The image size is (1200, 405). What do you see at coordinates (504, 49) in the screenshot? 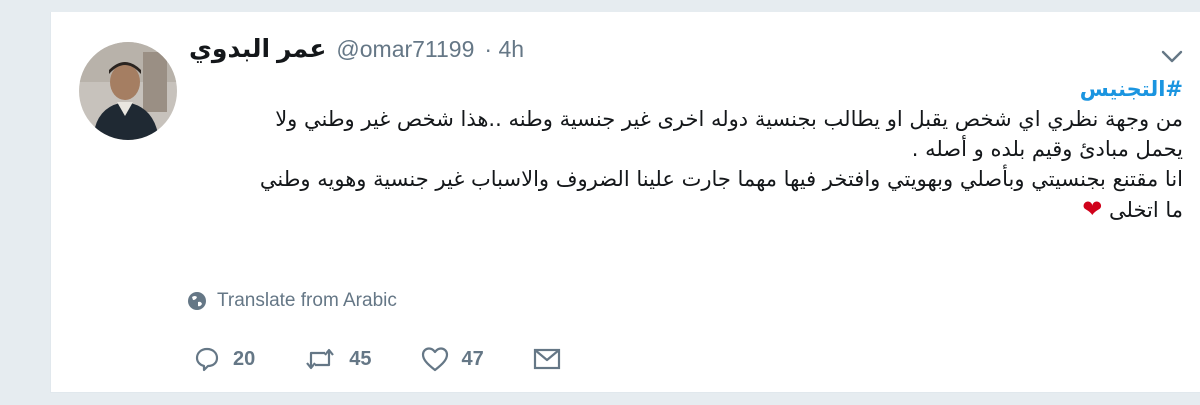
I see `timestamp: · 4h` at bounding box center [504, 49].